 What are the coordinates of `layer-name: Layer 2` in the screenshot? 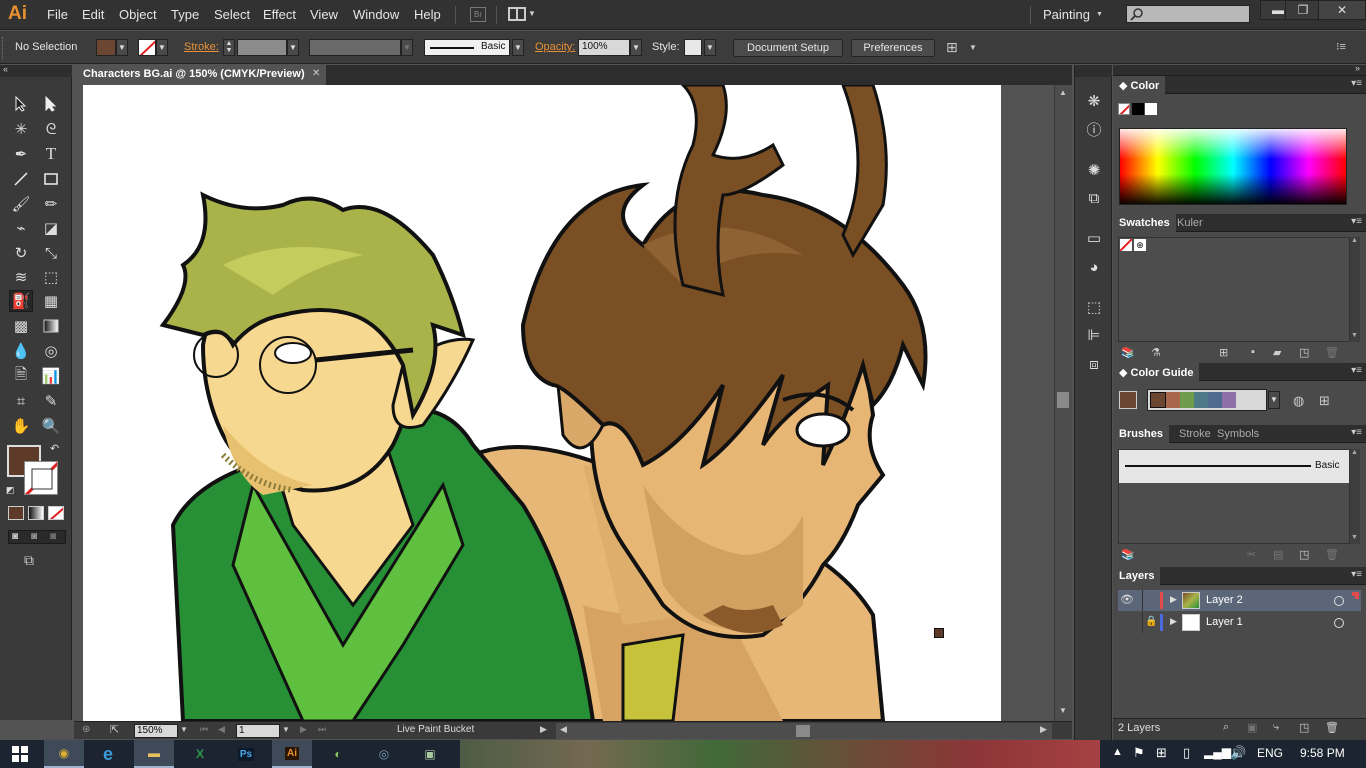 It's located at (1224, 600).